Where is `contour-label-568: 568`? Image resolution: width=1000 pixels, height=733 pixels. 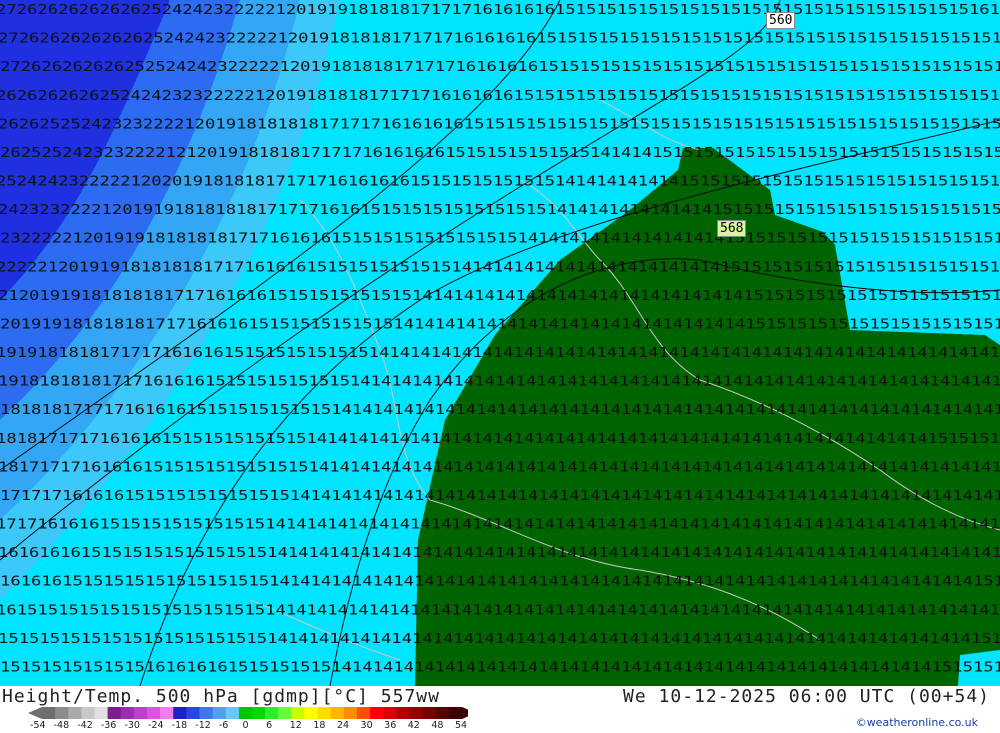 contour-label-568: 568 is located at coordinates (732, 228).